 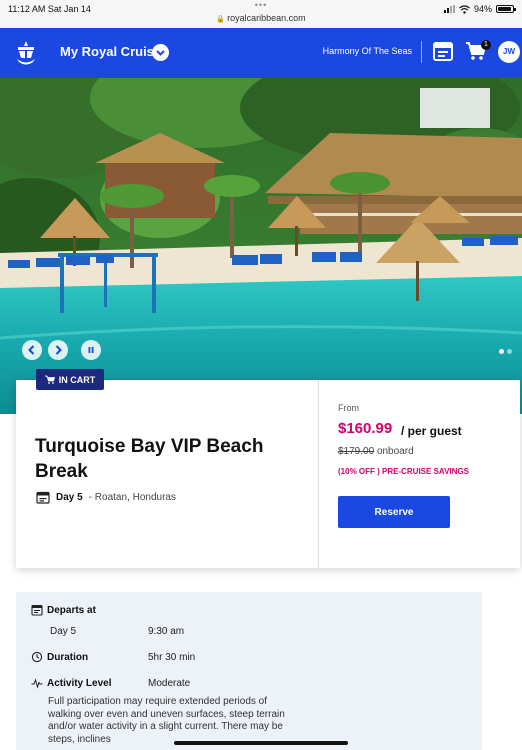 What do you see at coordinates (365, 428) in the screenshot?
I see `price: $160.99` at bounding box center [365, 428].